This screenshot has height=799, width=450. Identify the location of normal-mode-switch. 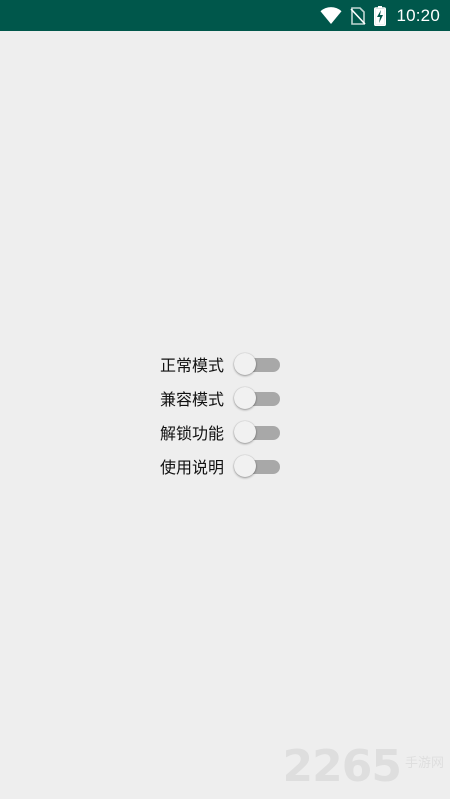
(257, 364).